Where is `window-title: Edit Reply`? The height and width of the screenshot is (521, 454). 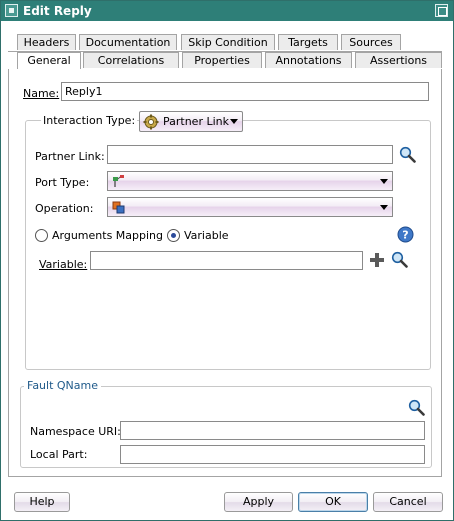 window-title: Edit Reply is located at coordinates (57, 11).